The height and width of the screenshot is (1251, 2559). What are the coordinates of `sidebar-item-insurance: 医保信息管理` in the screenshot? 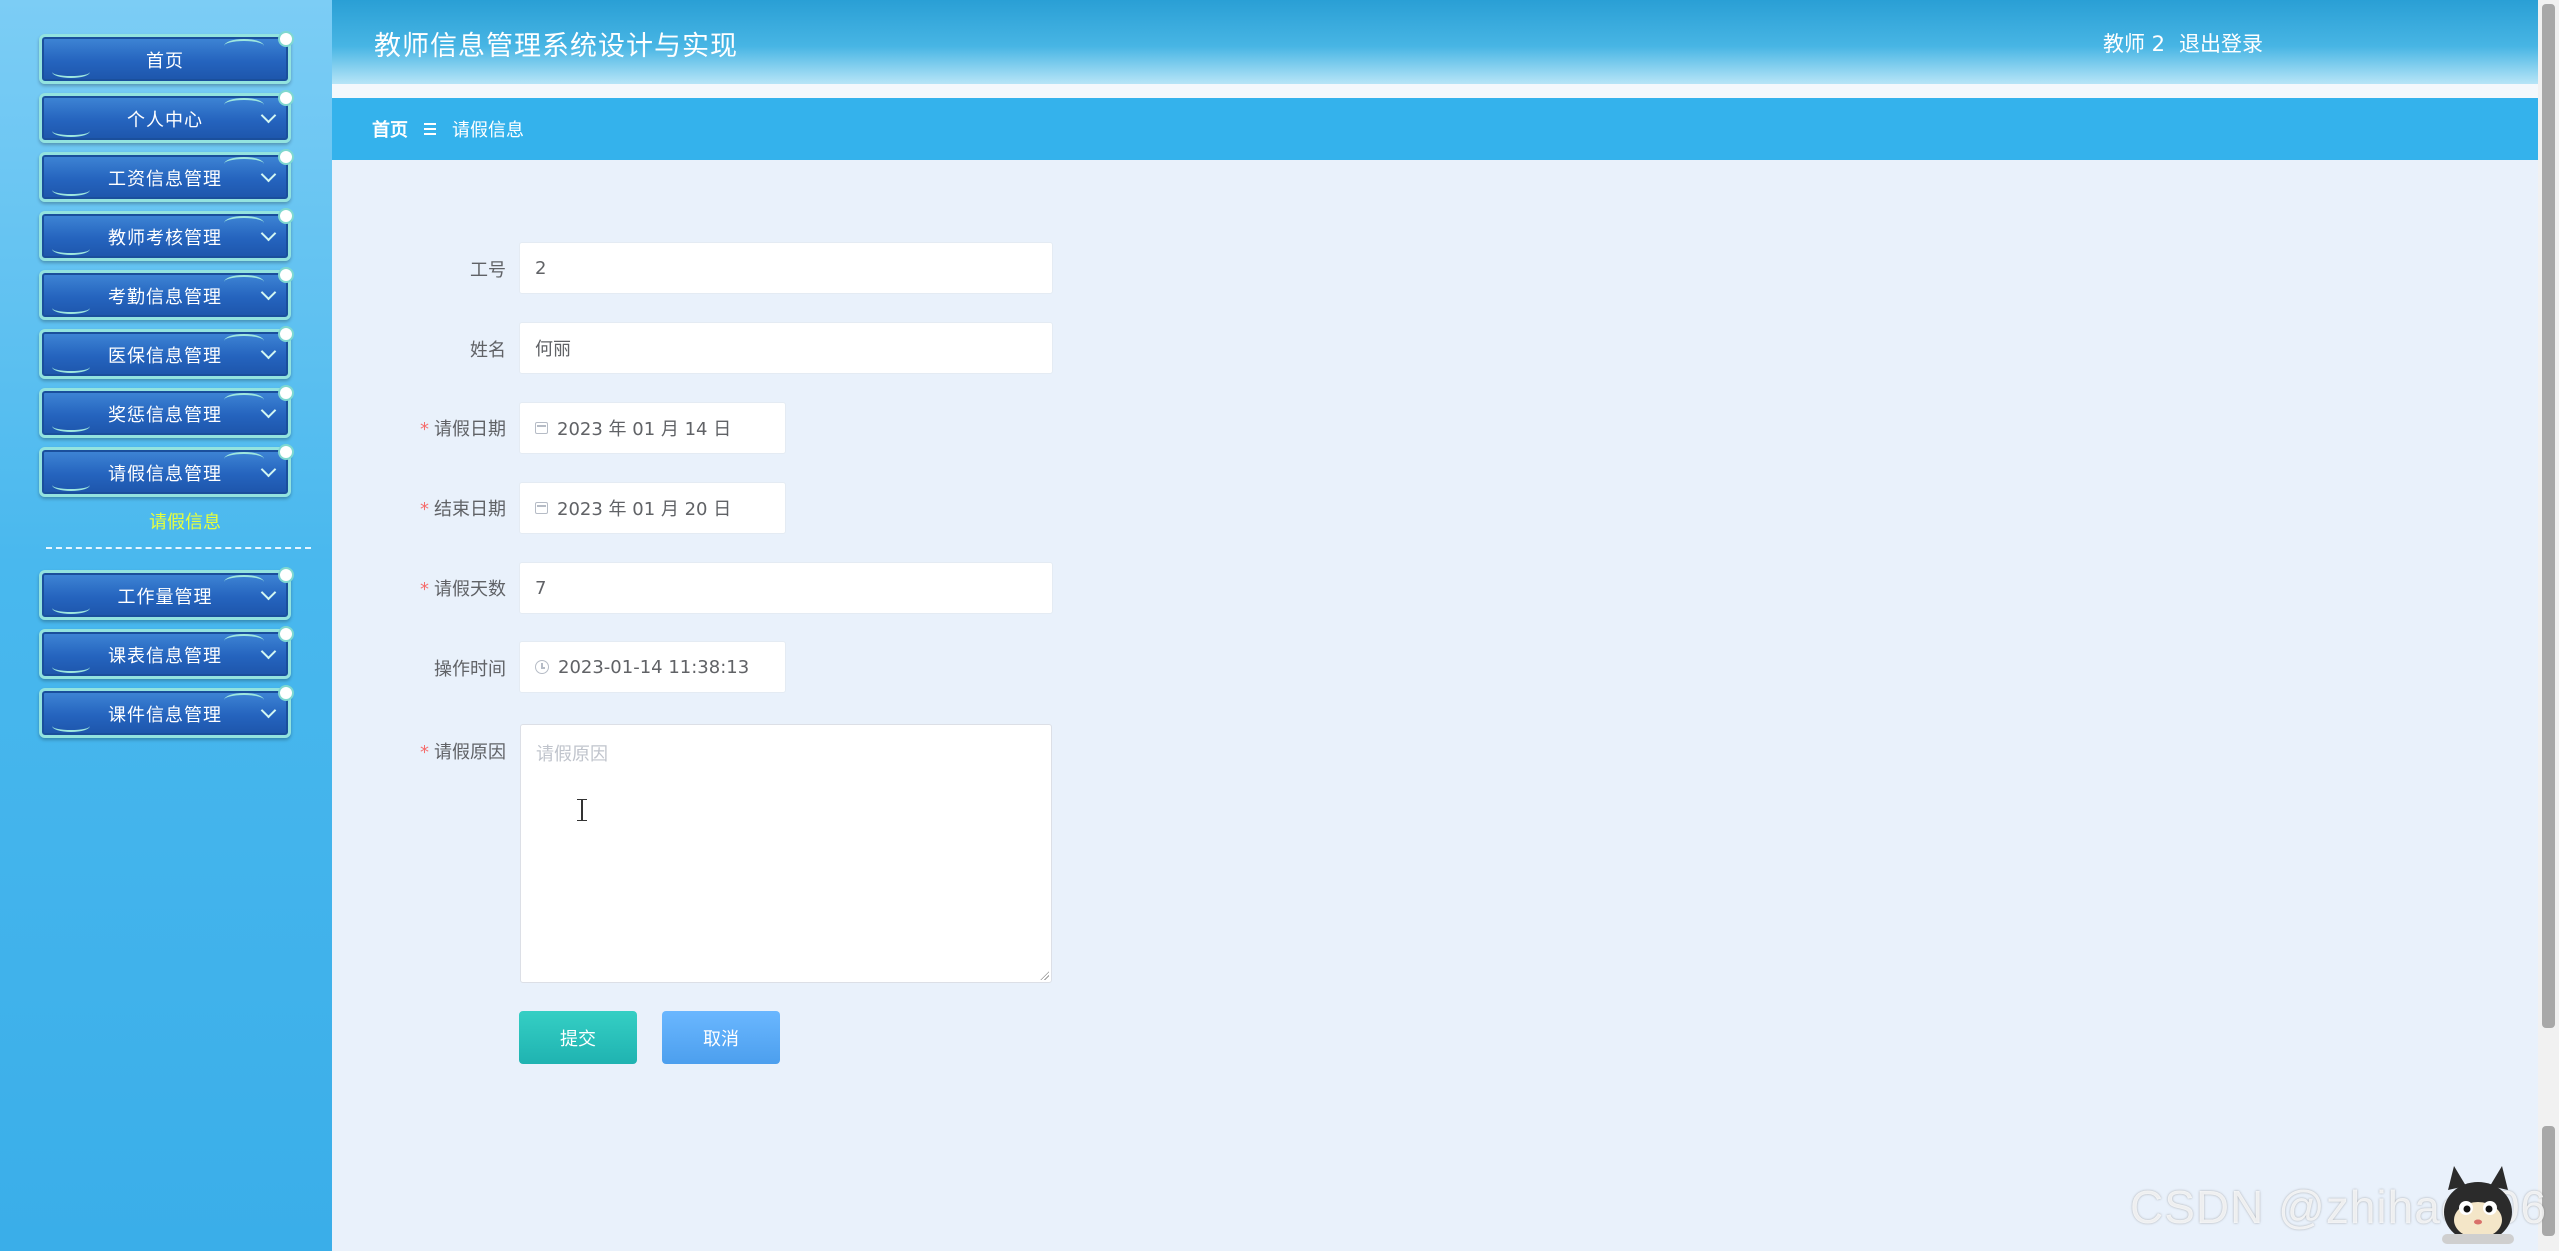 It's located at (166, 352).